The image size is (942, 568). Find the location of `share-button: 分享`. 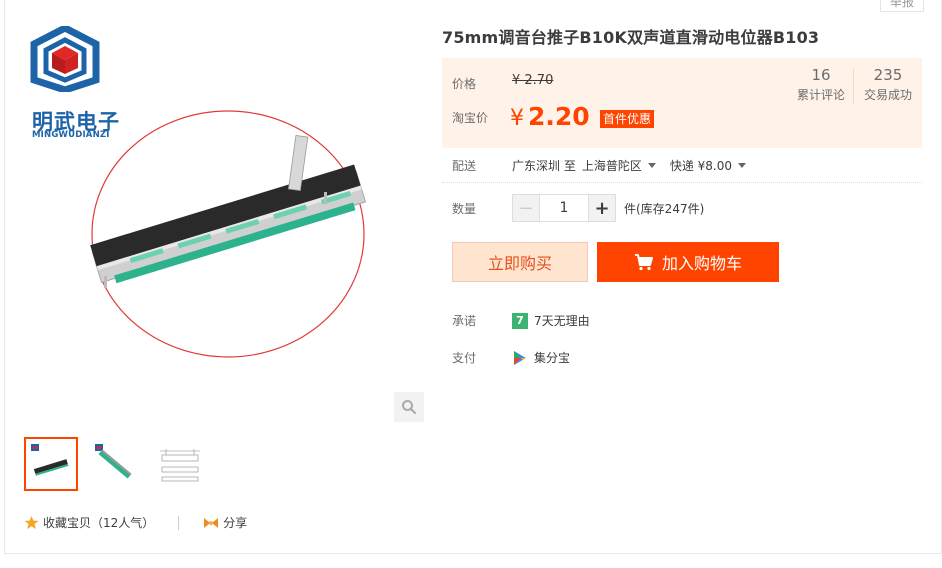

share-button: 分享 is located at coordinates (225, 522).